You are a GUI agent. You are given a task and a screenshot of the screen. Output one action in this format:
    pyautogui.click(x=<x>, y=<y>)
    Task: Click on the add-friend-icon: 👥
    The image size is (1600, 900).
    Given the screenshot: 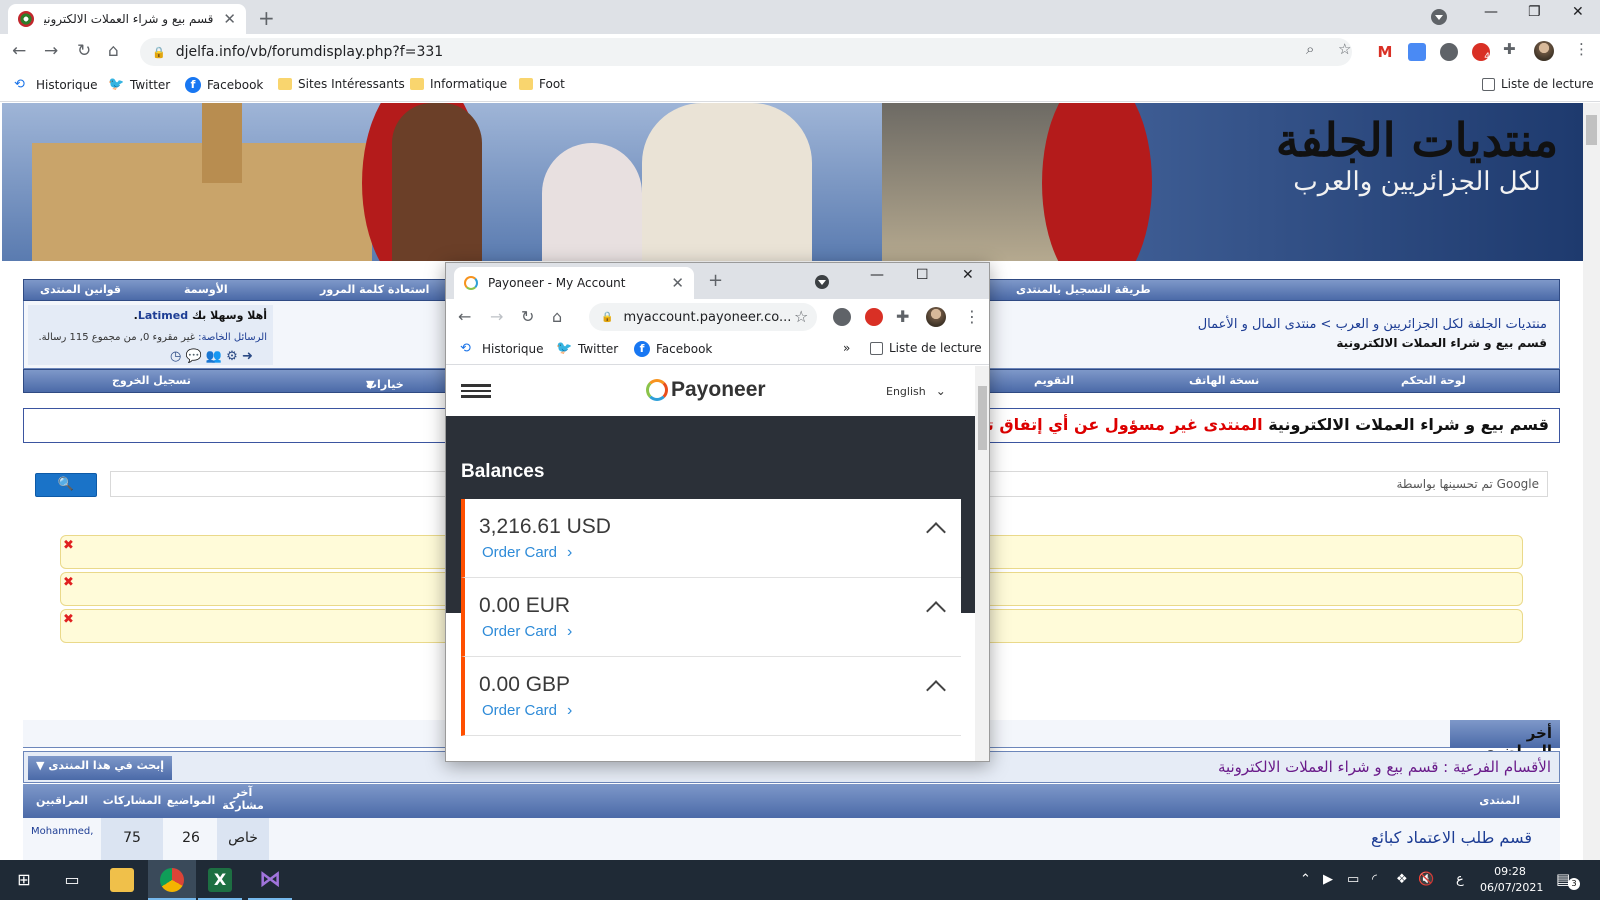 What is the action you would take?
    pyautogui.click(x=214, y=356)
    